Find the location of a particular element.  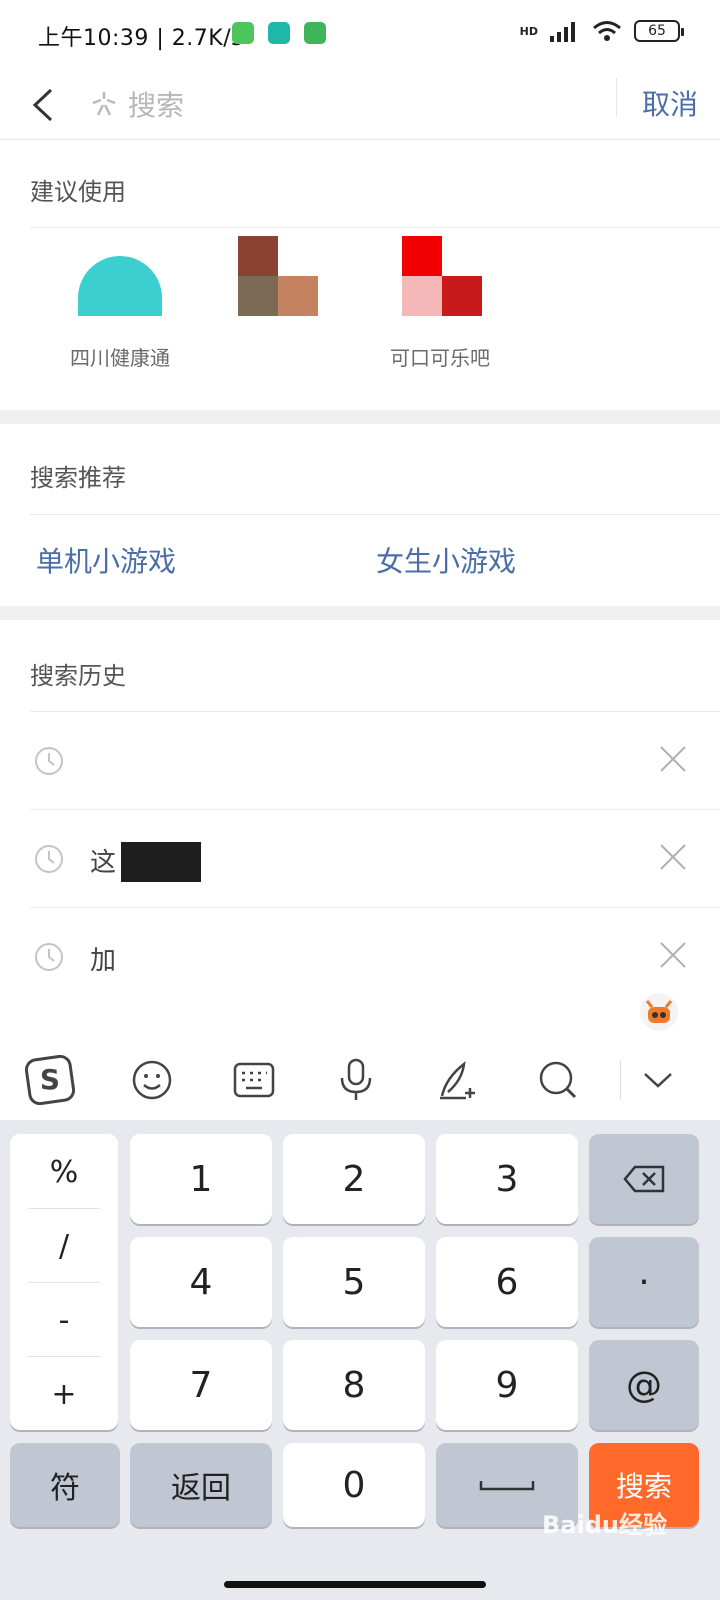

chevron-left-icon is located at coordinates (42, 105).